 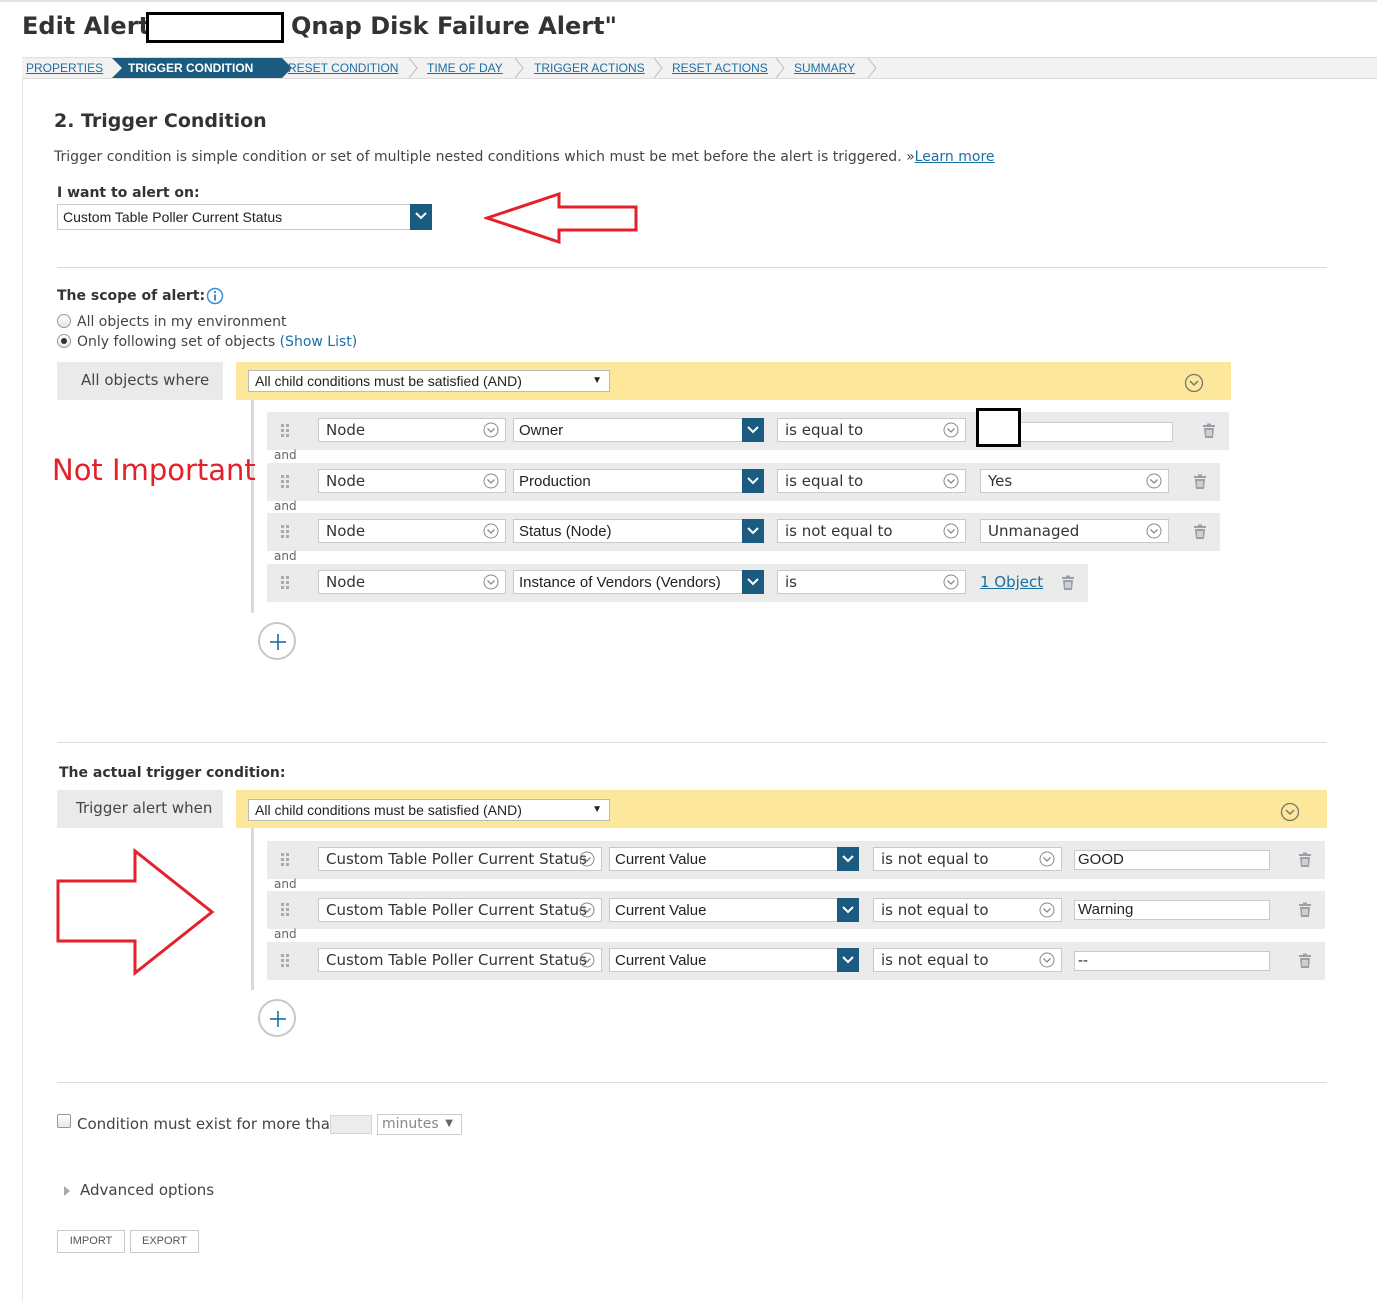 What do you see at coordinates (1074, 481) in the screenshot?
I see `condition-value-select: Yes` at bounding box center [1074, 481].